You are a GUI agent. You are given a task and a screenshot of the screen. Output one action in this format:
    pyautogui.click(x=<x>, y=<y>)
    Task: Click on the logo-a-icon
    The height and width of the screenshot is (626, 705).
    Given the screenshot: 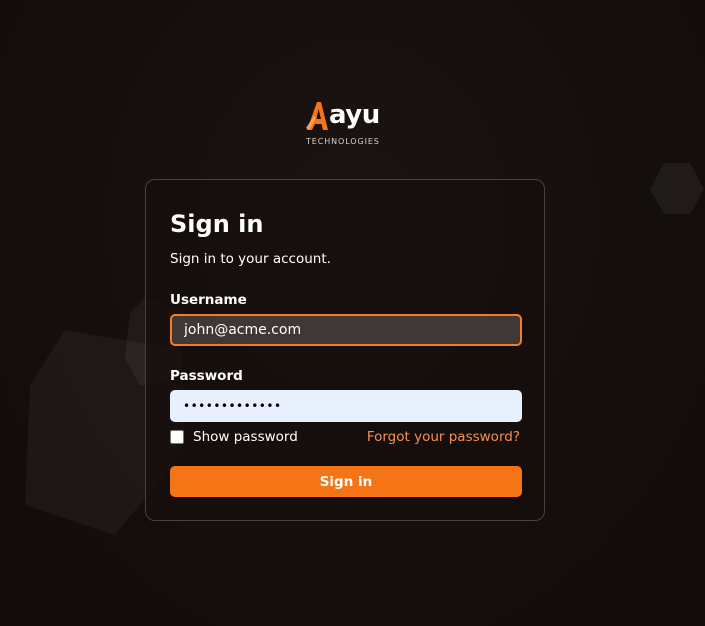 What is the action you would take?
    pyautogui.click(x=317, y=116)
    